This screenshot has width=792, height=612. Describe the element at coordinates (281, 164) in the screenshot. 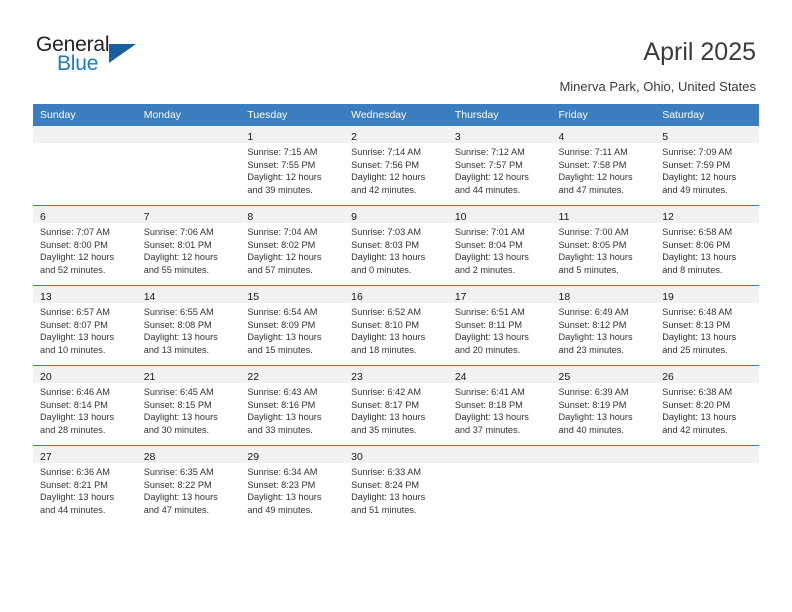

I see `sunset-time: Sunset: 7:55 PM` at that location.